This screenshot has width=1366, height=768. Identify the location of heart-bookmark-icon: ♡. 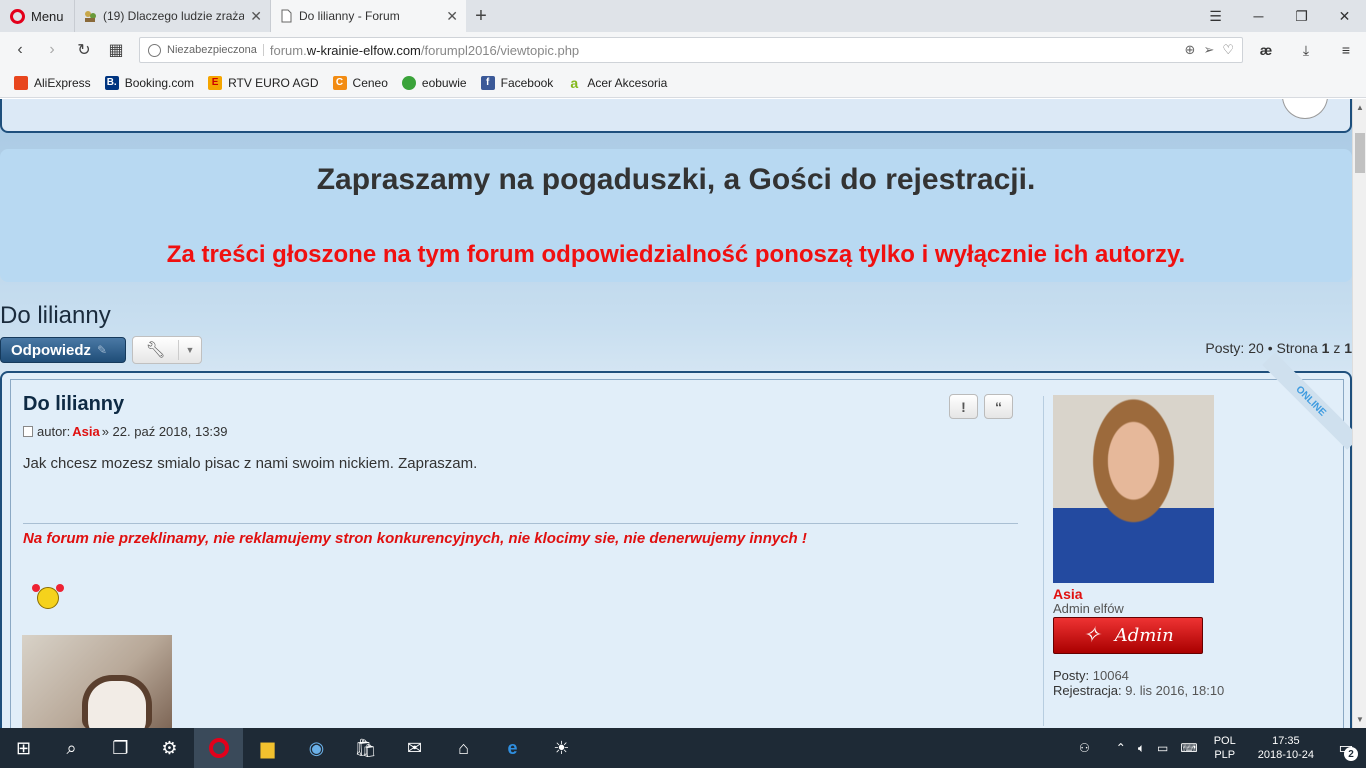
(1228, 50).